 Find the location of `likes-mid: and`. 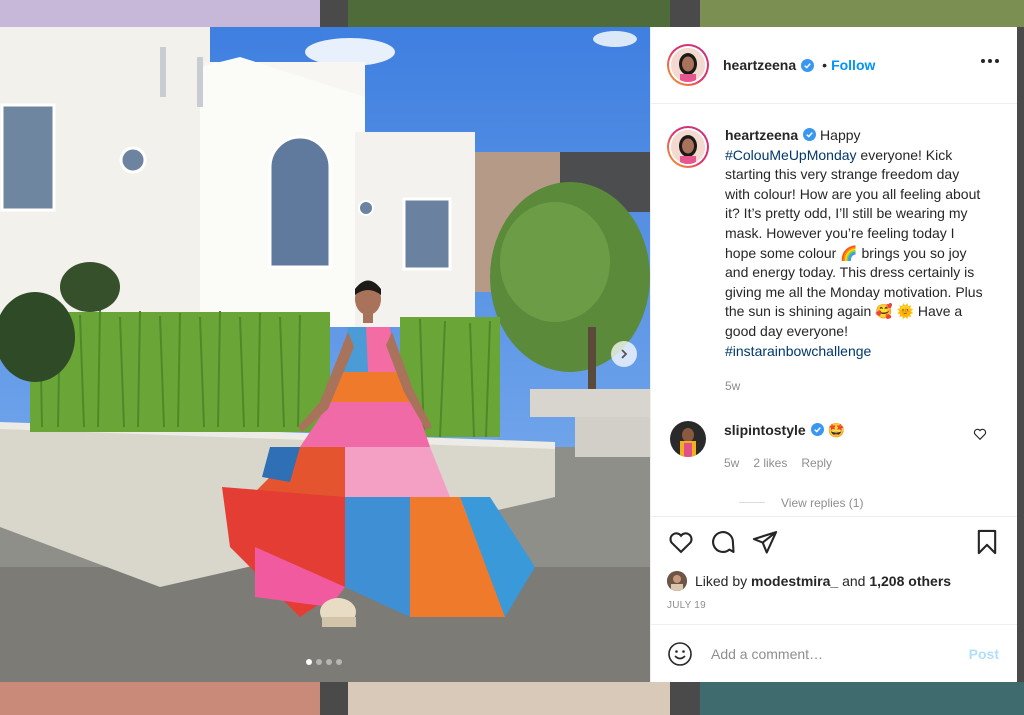

likes-mid: and is located at coordinates (854, 581).